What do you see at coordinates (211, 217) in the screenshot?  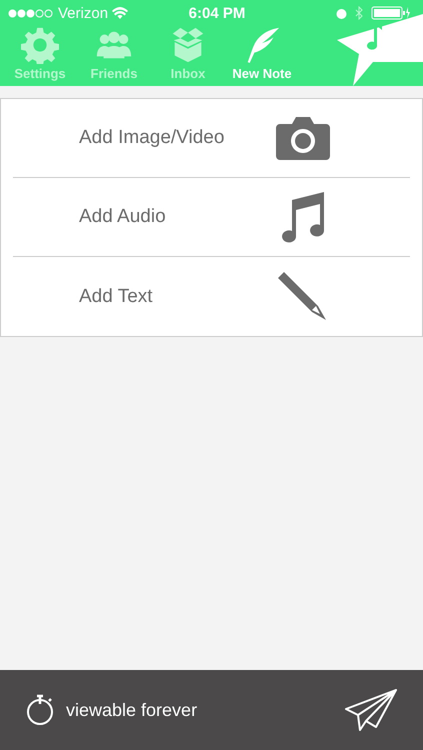 I see `option-row: Add Audio` at bounding box center [211, 217].